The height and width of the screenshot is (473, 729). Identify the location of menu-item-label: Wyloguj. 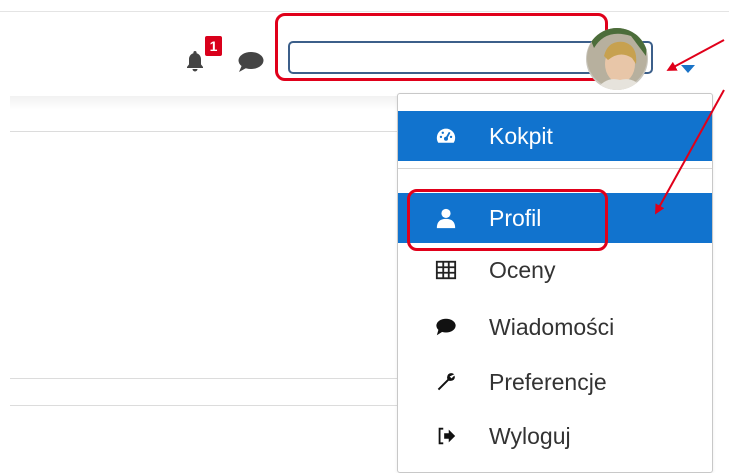
(530, 435).